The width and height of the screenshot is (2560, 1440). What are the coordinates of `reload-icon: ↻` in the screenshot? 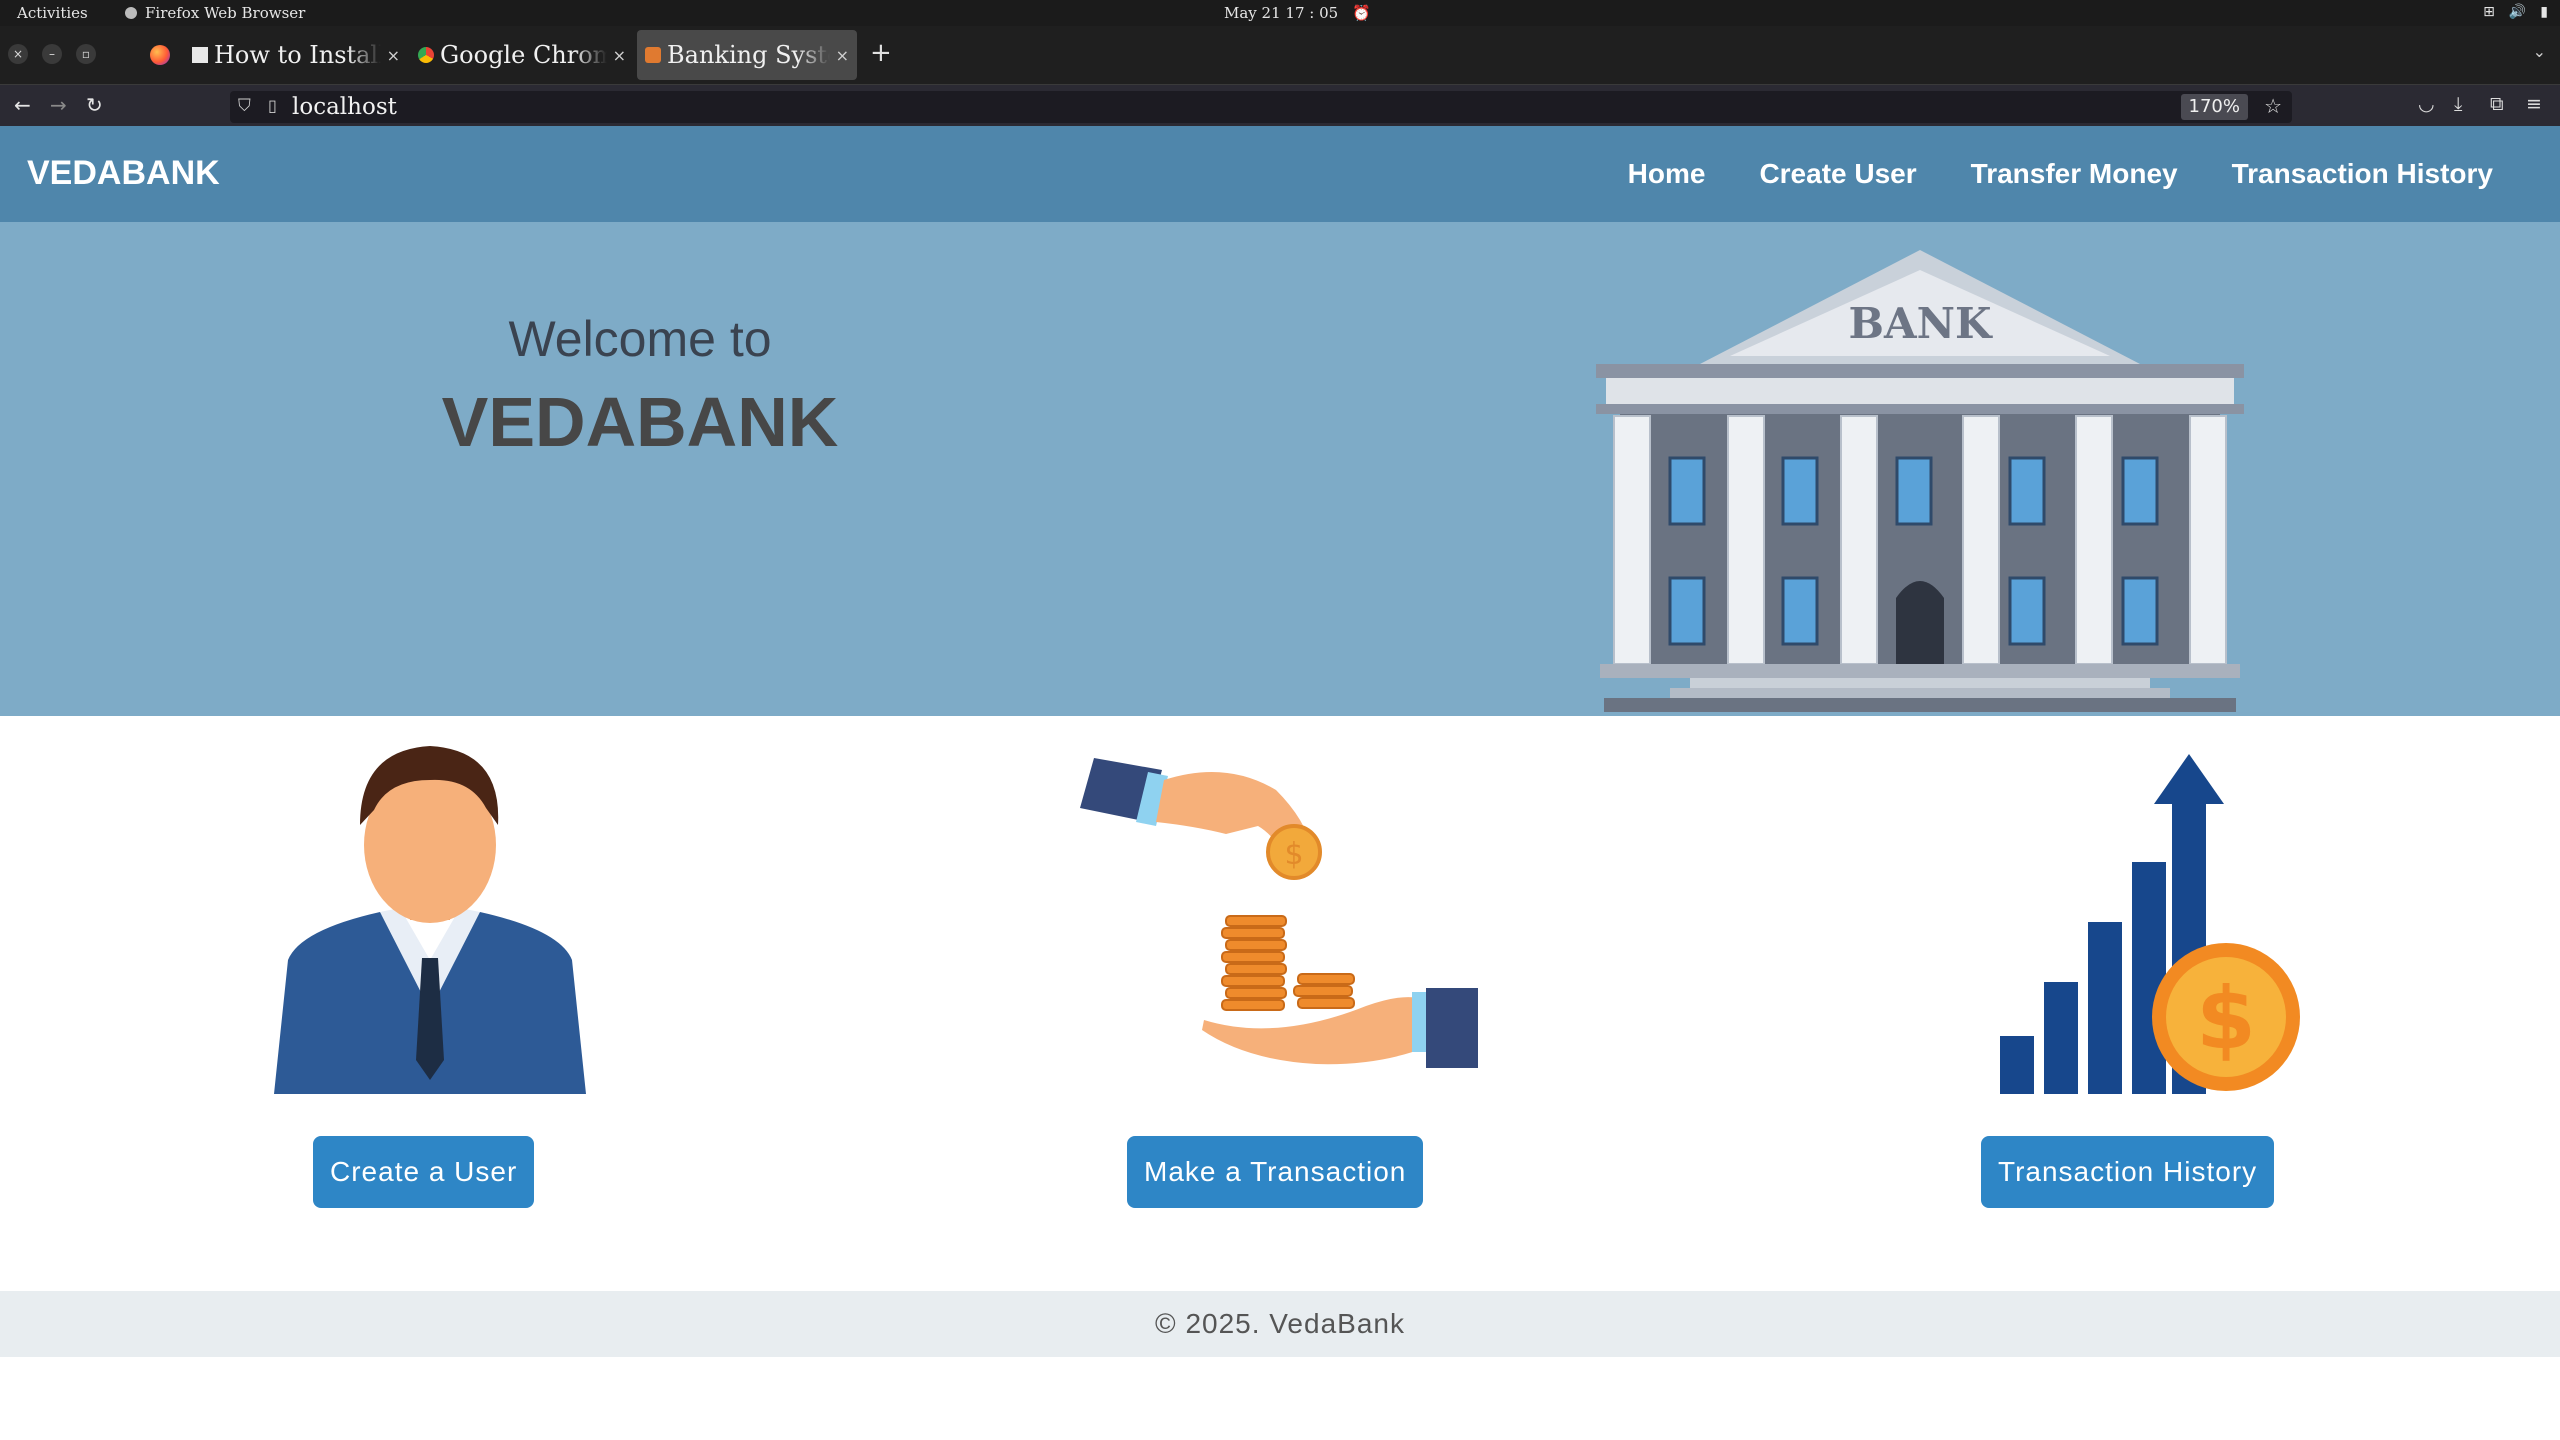 It's located at (94, 105).